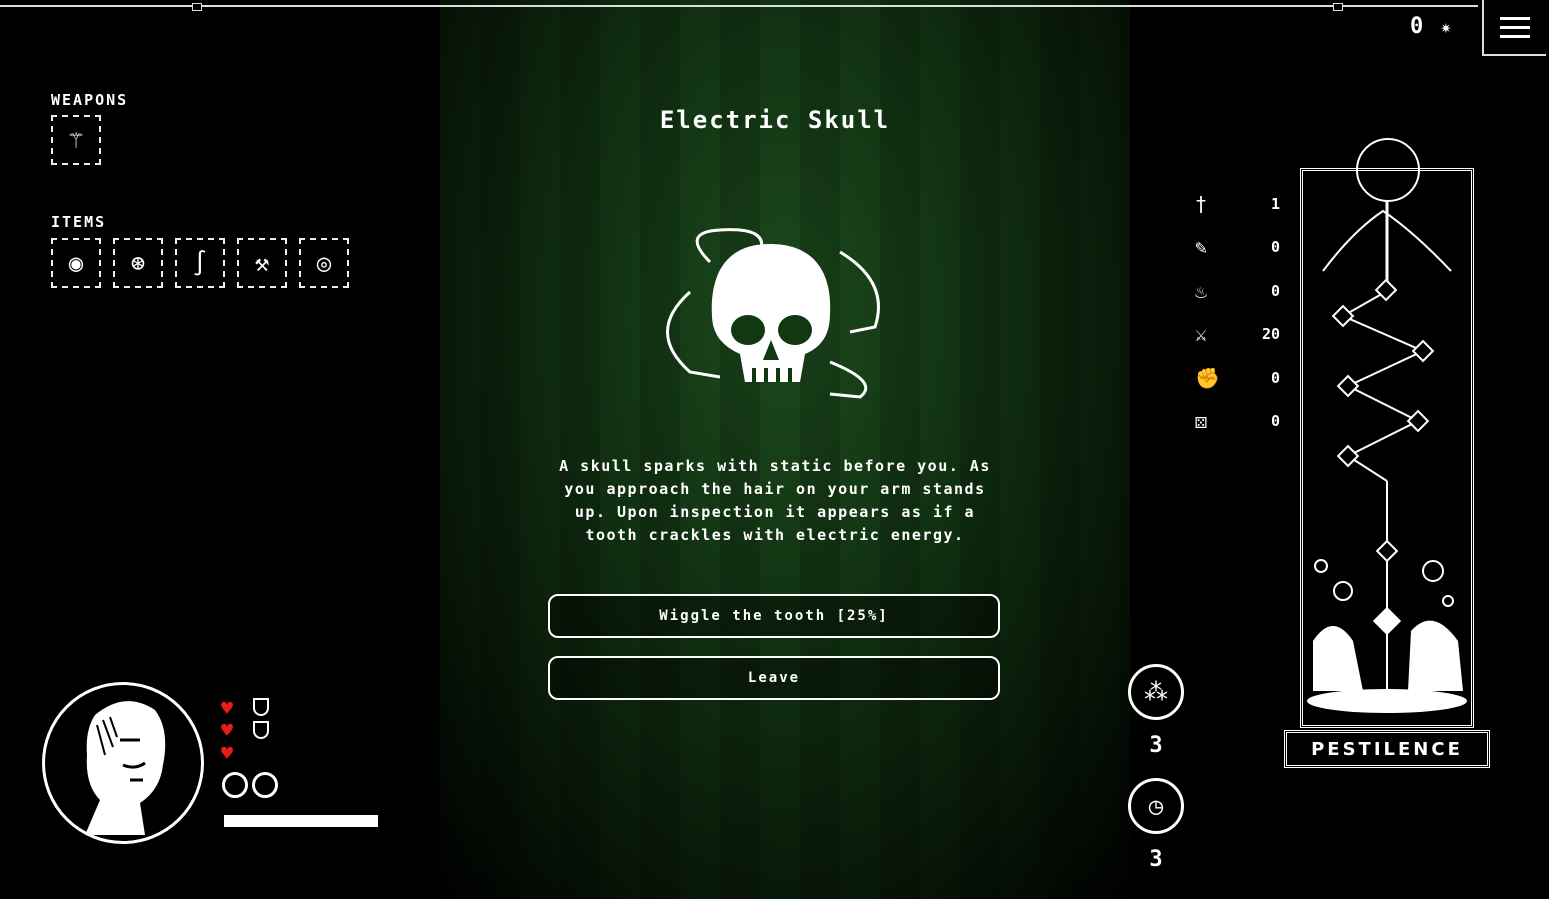  I want to click on choice-label: Wiggle the tooth [25%], so click(774, 616).